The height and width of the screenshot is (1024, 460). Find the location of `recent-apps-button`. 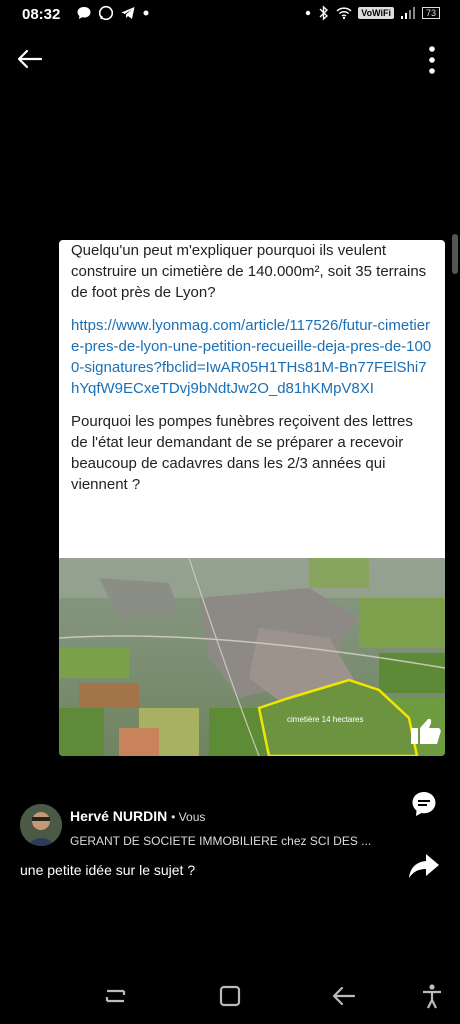

recent-apps-button is located at coordinates (116, 996).